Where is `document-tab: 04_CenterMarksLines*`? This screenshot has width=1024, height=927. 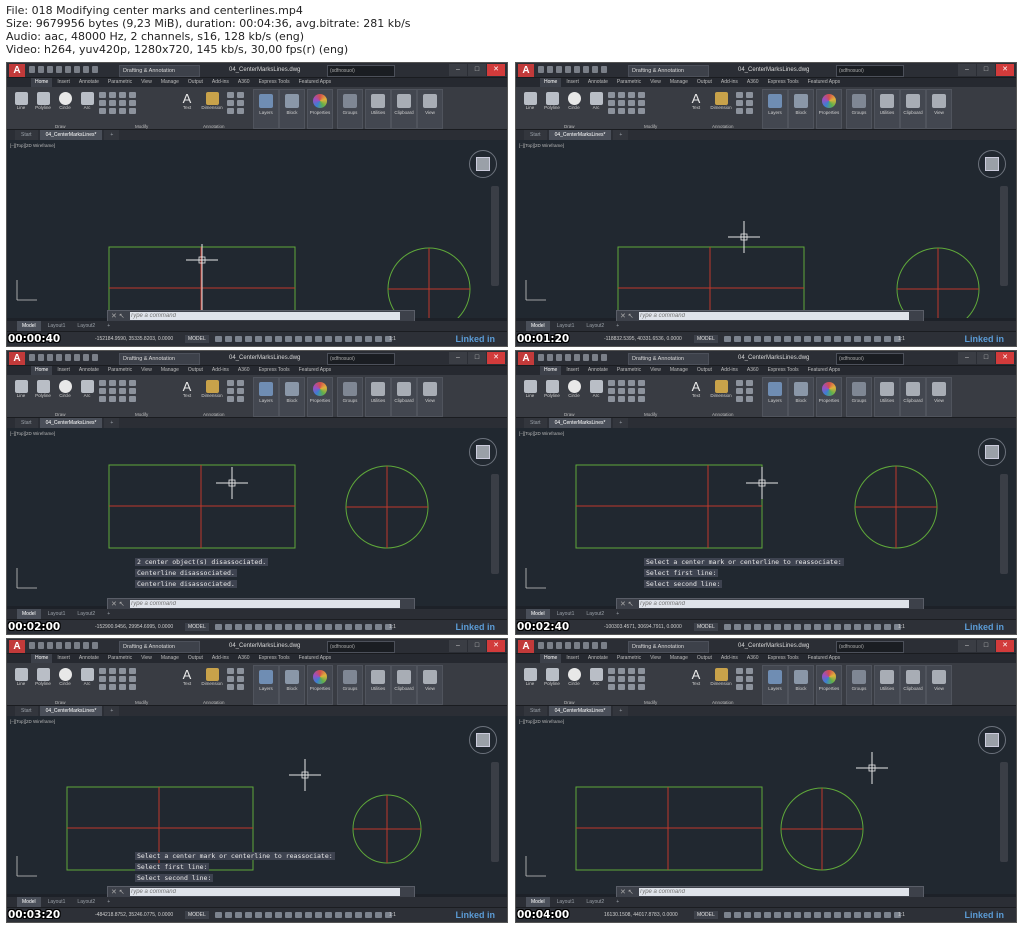
document-tab: 04_CenterMarksLines* is located at coordinates (71, 423).